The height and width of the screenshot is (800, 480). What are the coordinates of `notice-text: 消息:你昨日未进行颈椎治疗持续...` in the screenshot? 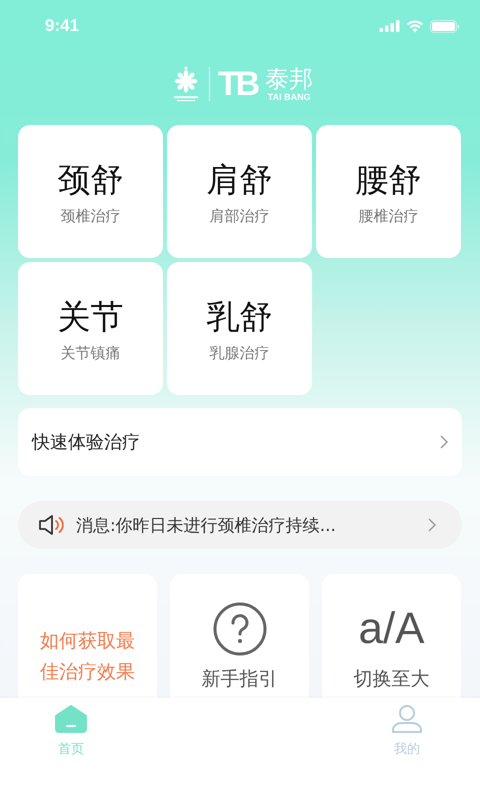 It's located at (206, 525).